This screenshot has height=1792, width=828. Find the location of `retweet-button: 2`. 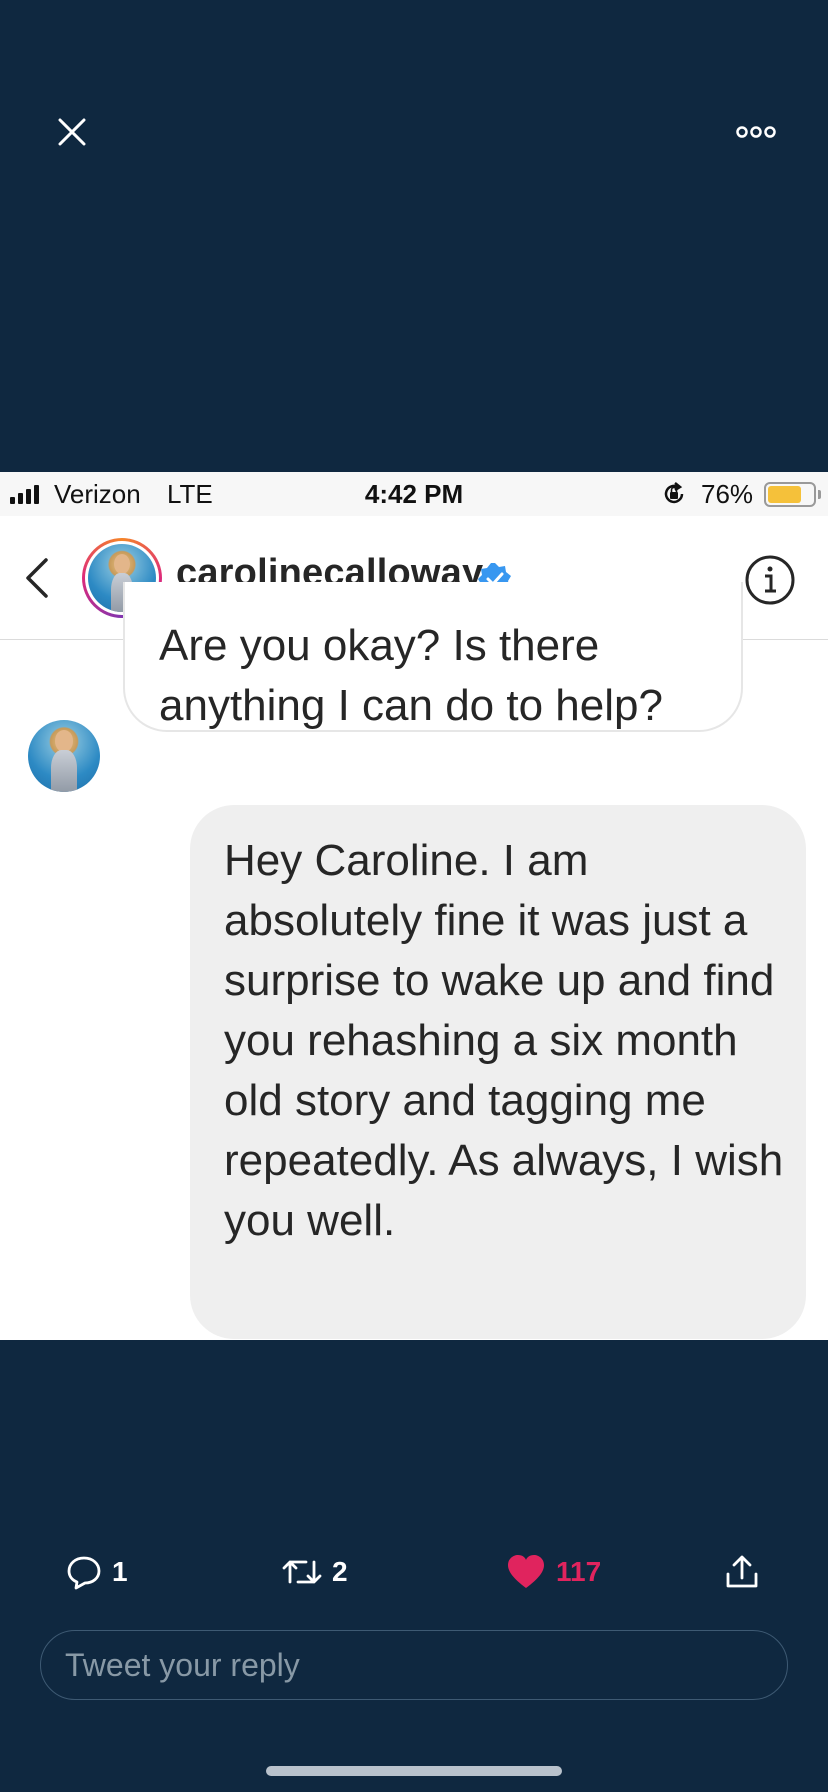

retweet-button: 2 is located at coordinates (315, 1572).